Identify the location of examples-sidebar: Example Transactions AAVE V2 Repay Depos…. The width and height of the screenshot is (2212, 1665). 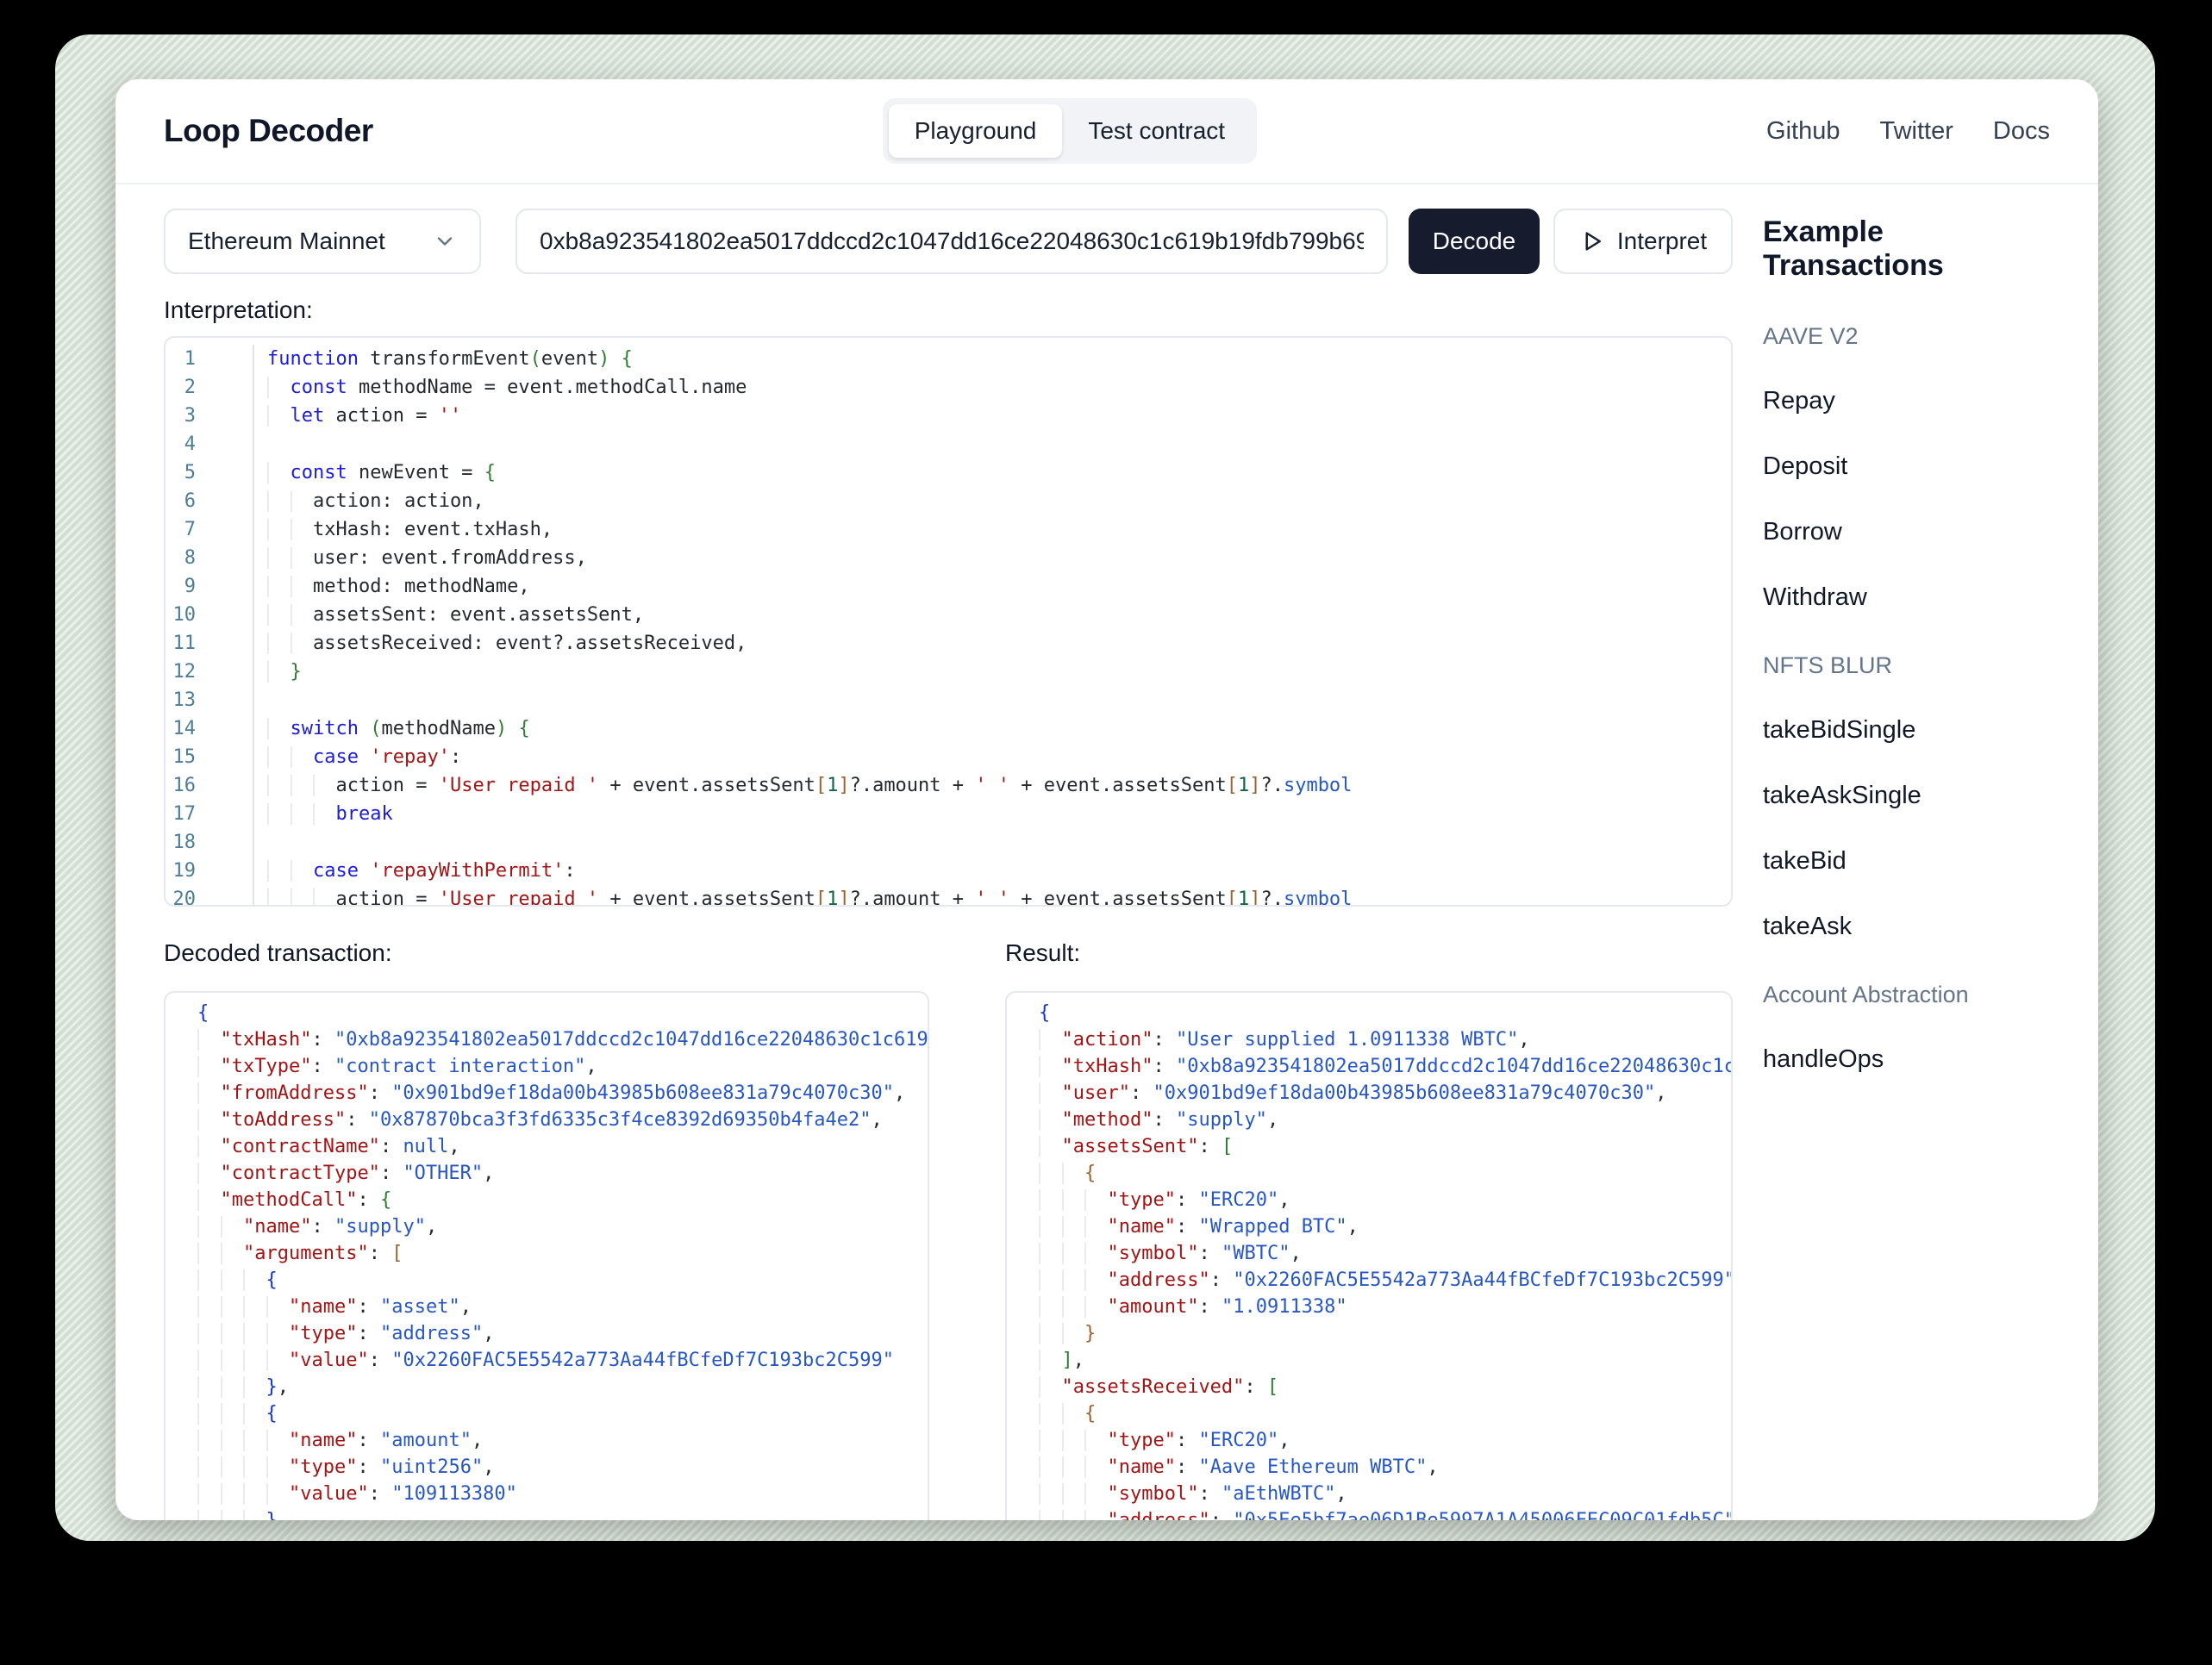
(1891, 629).